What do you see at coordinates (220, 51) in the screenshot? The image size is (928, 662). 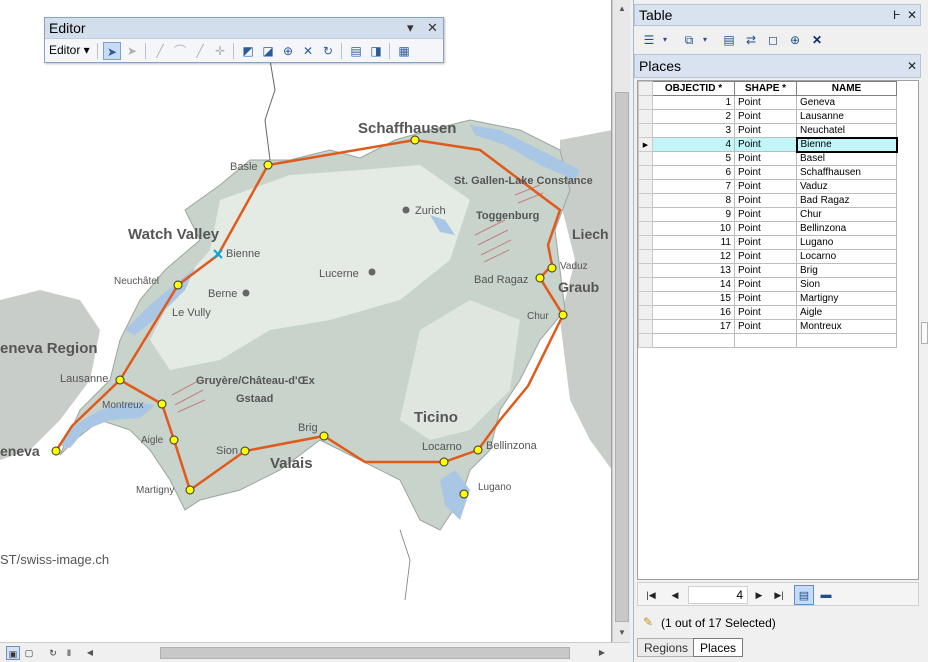 I see `point-tool-icon: ✛` at bounding box center [220, 51].